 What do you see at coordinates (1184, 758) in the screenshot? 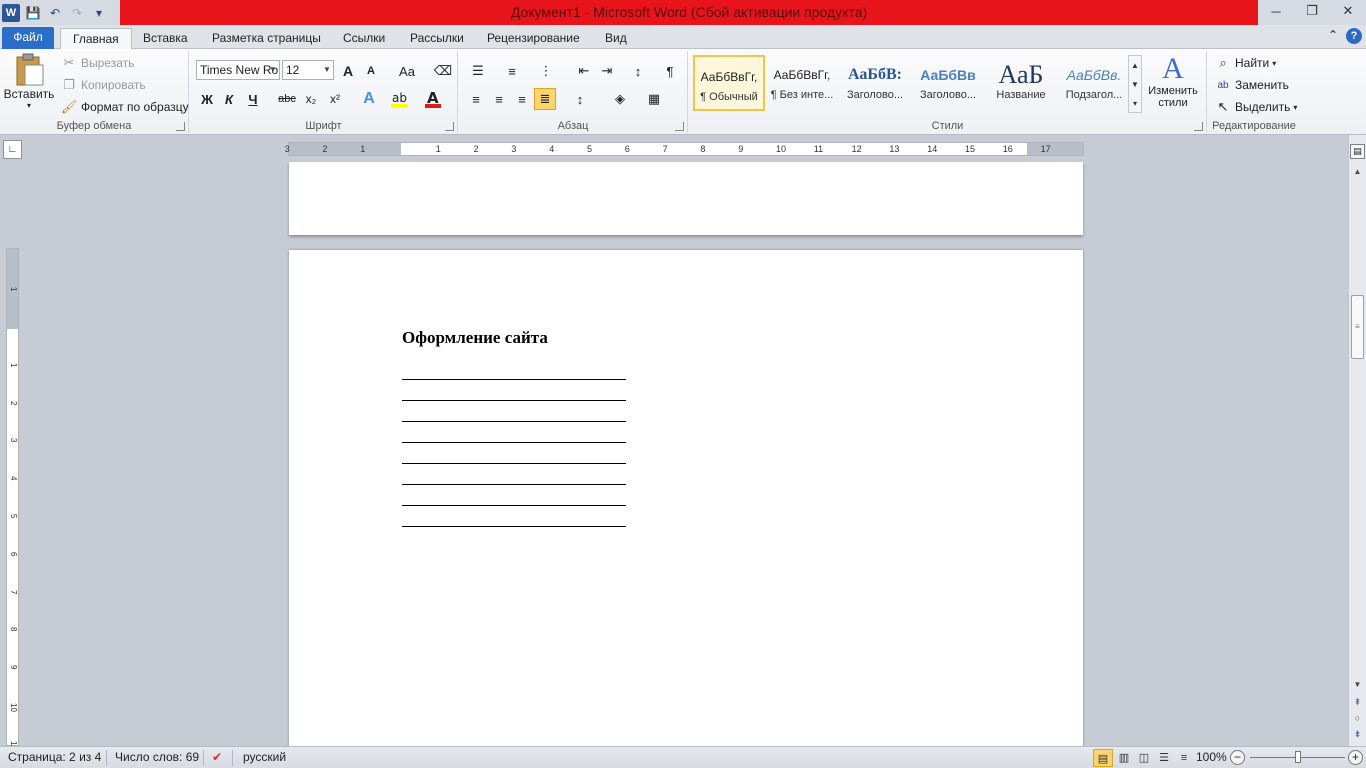
I see `draft-icon: ≡` at bounding box center [1184, 758].